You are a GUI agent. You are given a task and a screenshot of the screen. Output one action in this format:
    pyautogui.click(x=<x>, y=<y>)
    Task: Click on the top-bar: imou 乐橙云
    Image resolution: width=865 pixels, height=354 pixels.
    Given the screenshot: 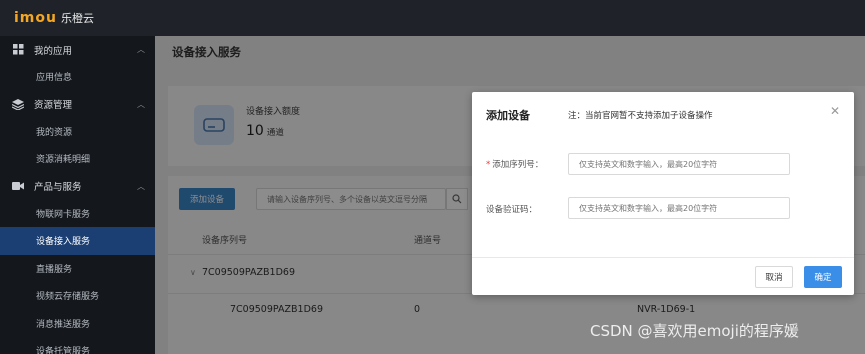 What is the action you would take?
    pyautogui.click(x=432, y=18)
    